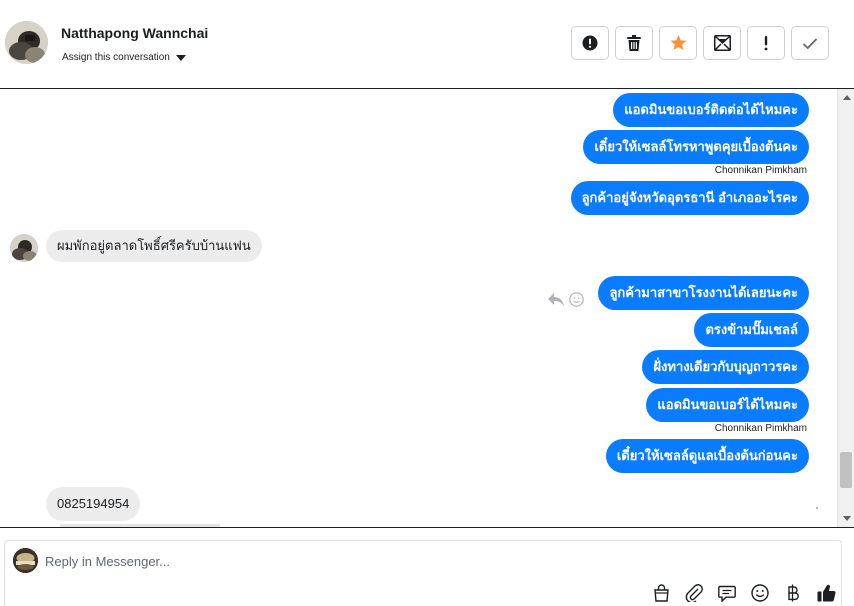  What do you see at coordinates (93, 504) in the screenshot?
I see `incoming-message: 0825194954` at bounding box center [93, 504].